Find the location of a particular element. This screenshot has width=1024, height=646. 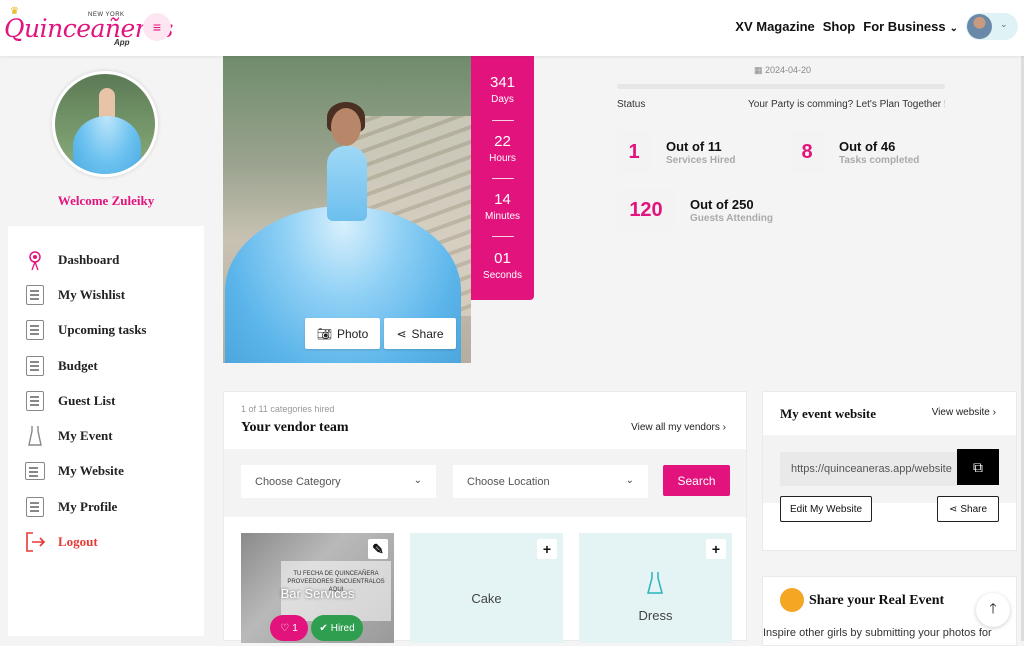

vendor-tile-dress: + Dress is located at coordinates (655, 588).